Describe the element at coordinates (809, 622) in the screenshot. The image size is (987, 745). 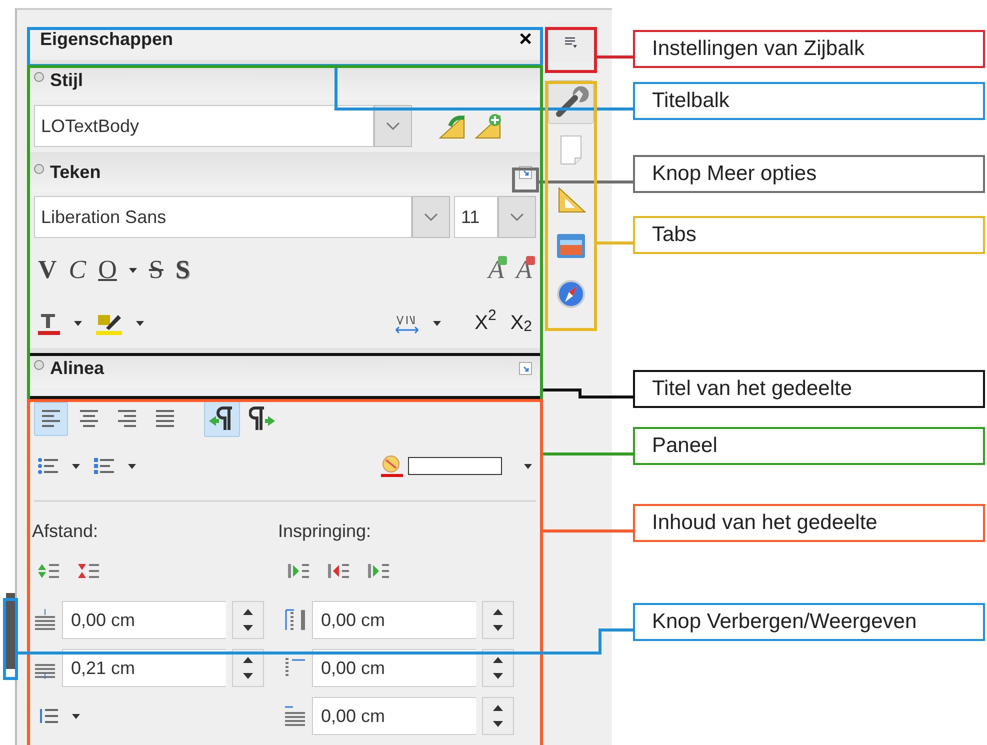
I see `callout-label: Knop Verbergen/Weergeven` at that location.